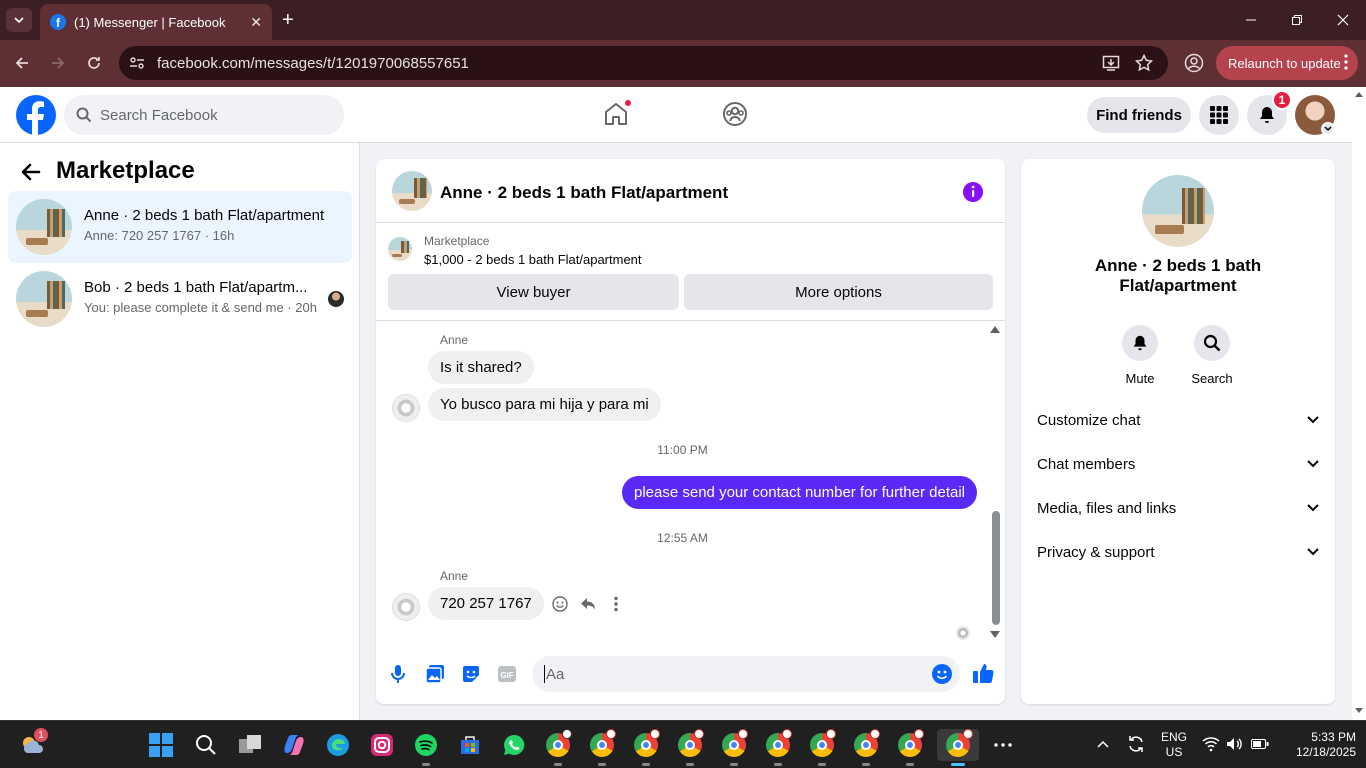 The width and height of the screenshot is (1366, 768). What do you see at coordinates (382, 745) in the screenshot?
I see `instagram-button` at bounding box center [382, 745].